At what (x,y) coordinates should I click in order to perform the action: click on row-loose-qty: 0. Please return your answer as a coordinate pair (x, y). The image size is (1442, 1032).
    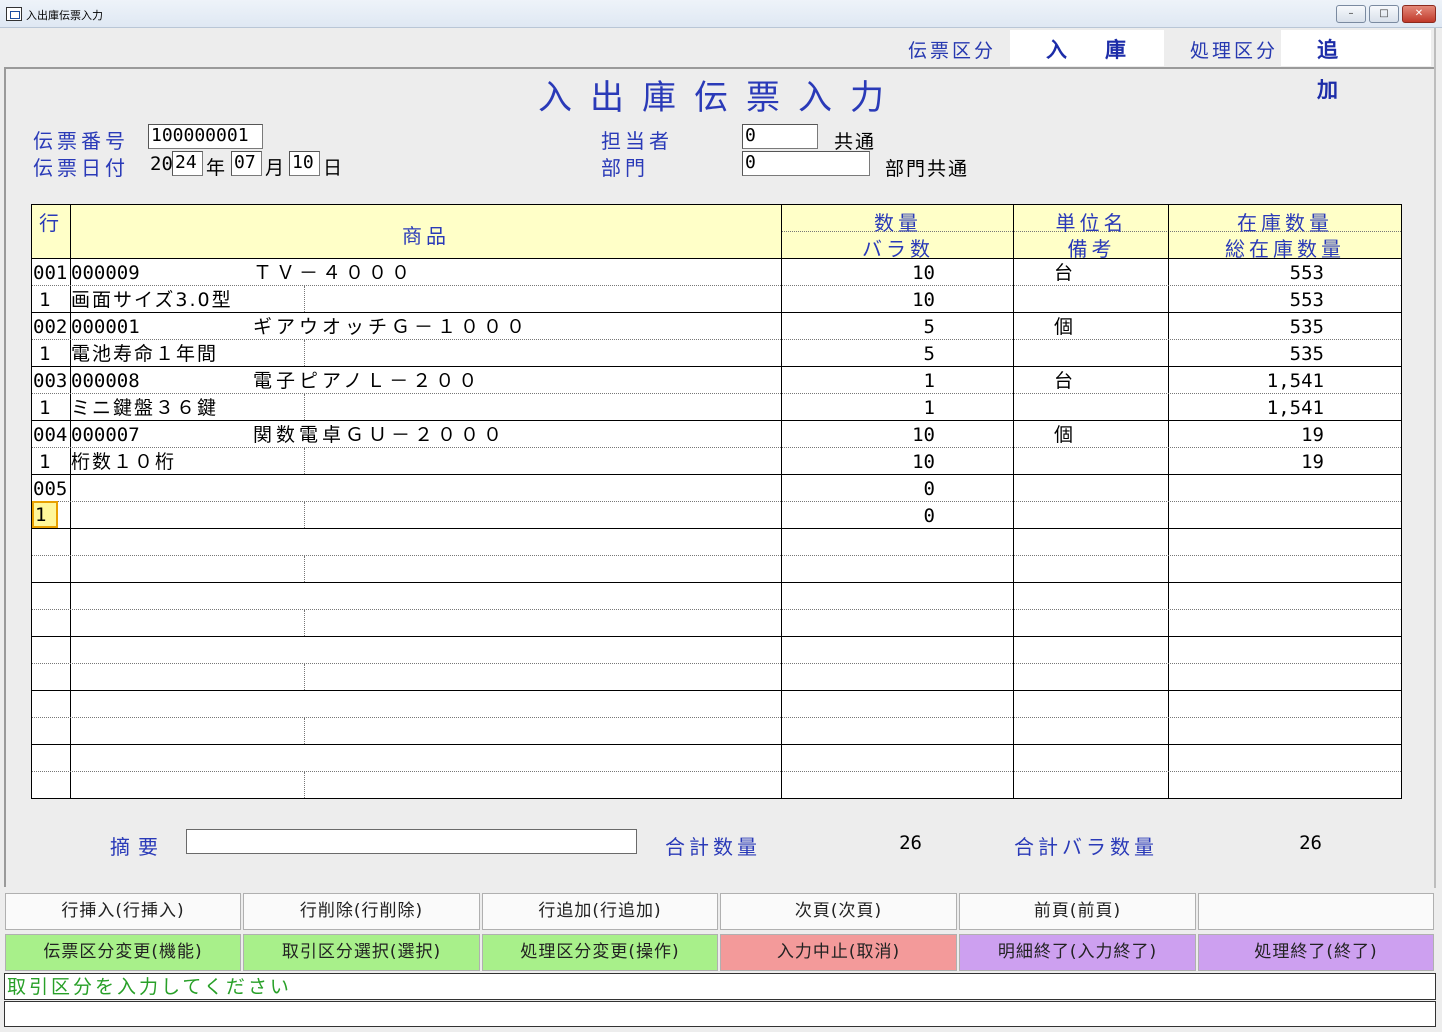
    Looking at the image, I should click on (859, 516).